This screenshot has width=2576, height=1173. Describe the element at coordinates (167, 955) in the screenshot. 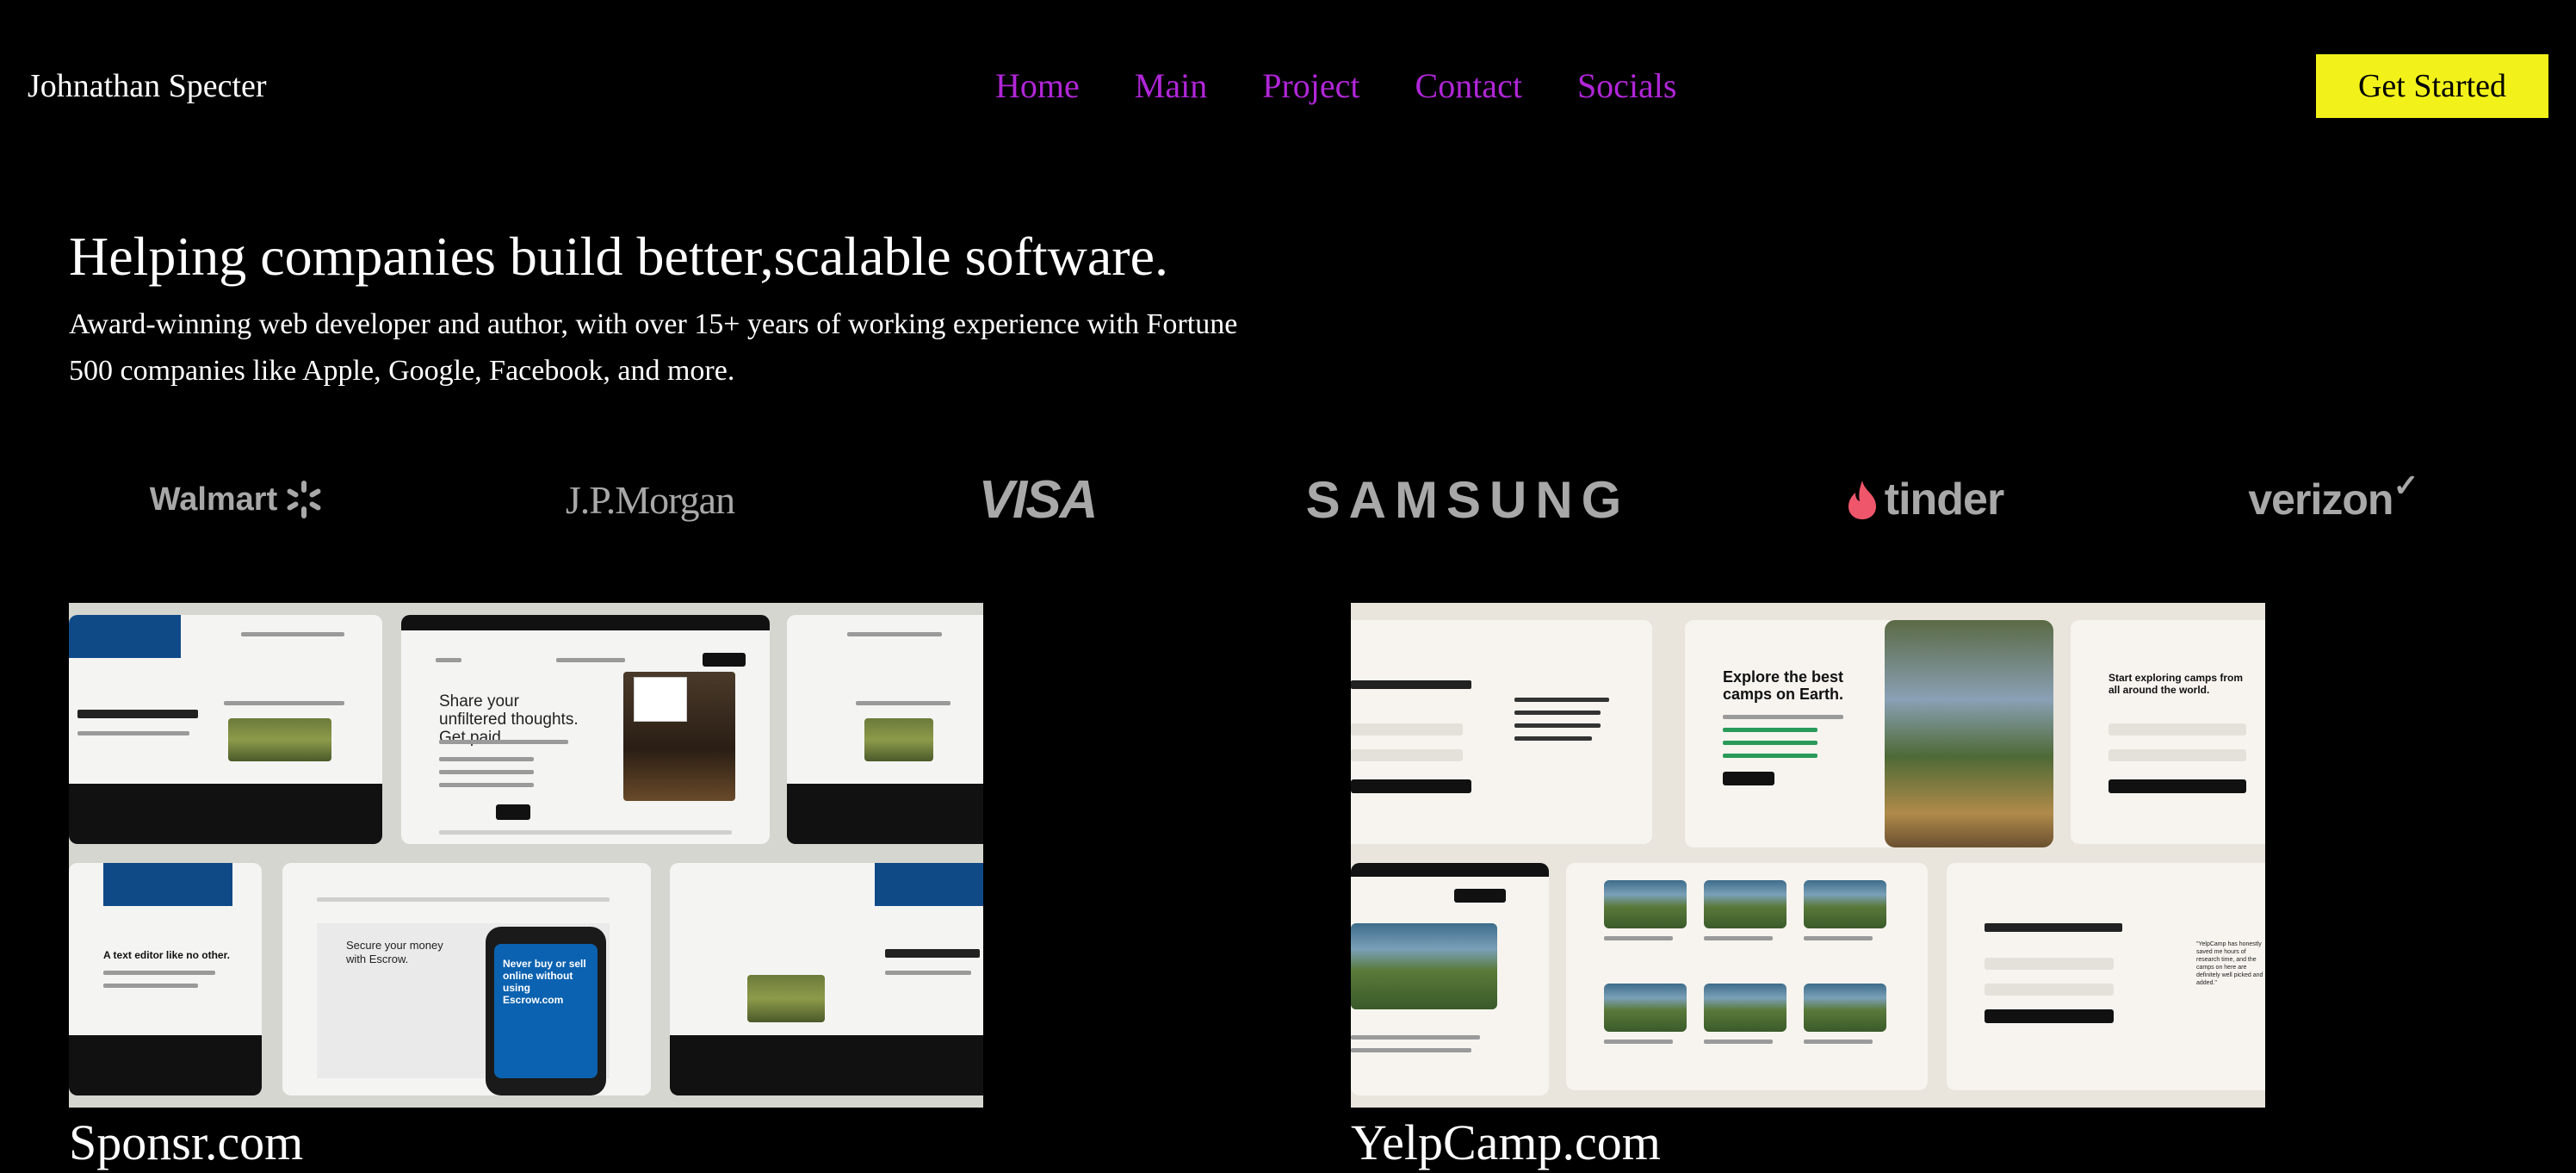

I see `mockup-editor-text: A text editor like no other.` at that location.